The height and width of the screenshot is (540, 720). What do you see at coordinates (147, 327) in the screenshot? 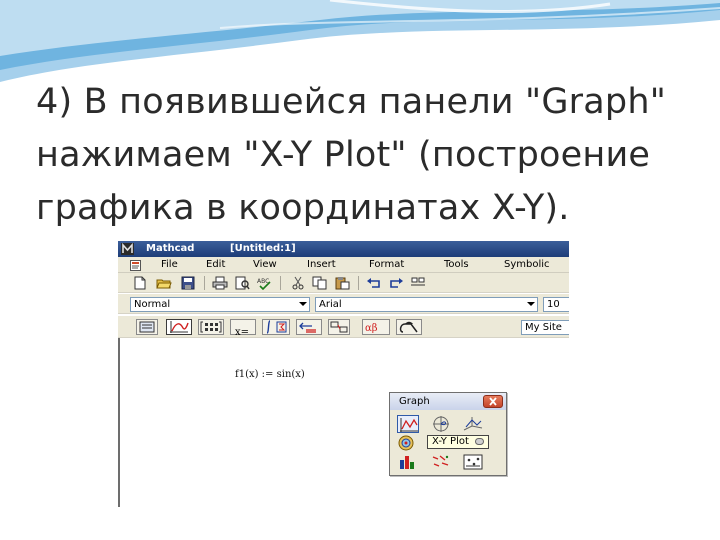
I see `calculator-icon` at bounding box center [147, 327].